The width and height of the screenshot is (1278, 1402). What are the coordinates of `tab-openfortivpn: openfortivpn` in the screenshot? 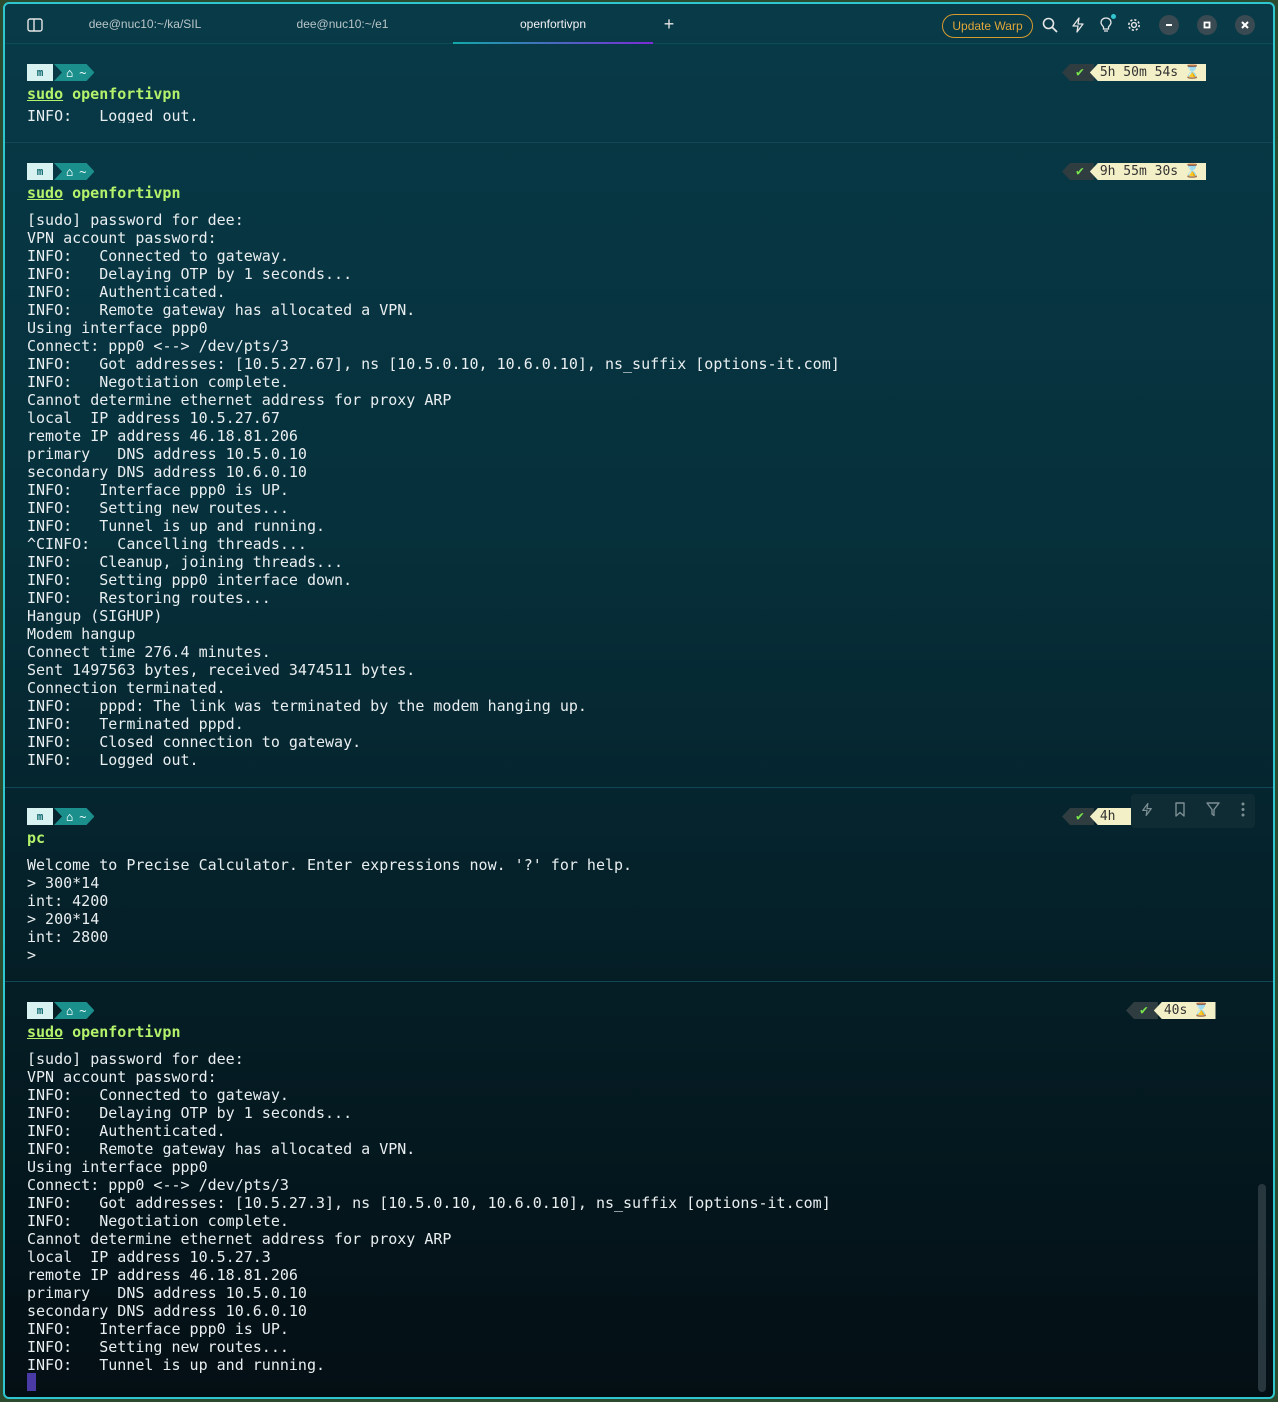 It's located at (553, 24).